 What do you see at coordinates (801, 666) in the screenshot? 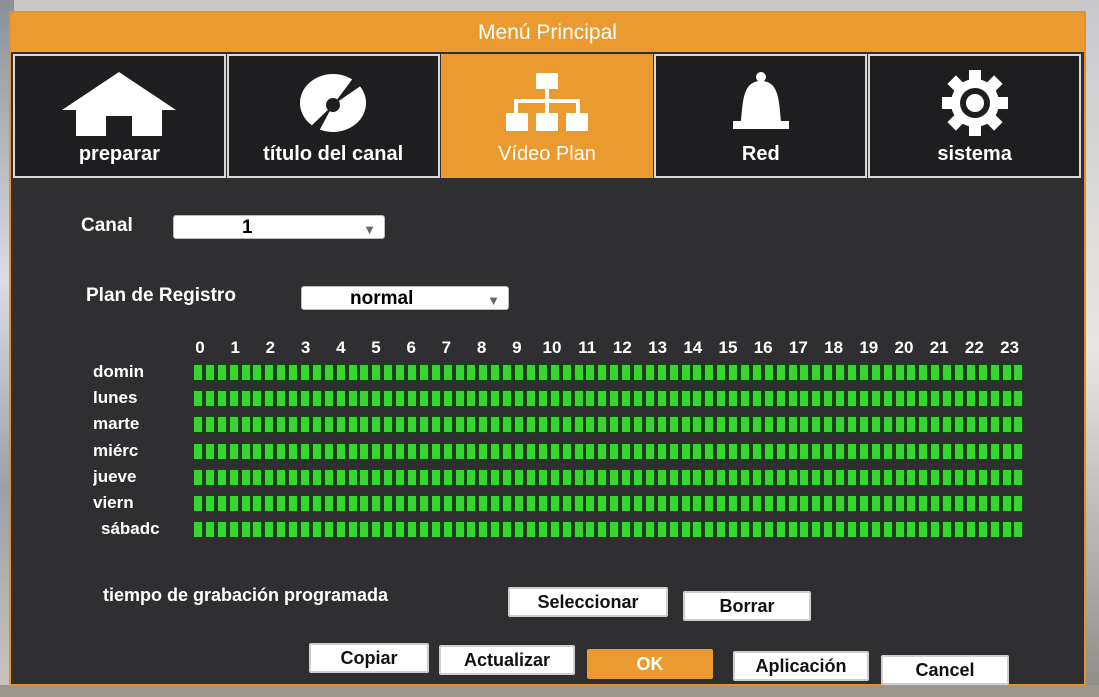
I see `apply-button: Aplicación` at bounding box center [801, 666].